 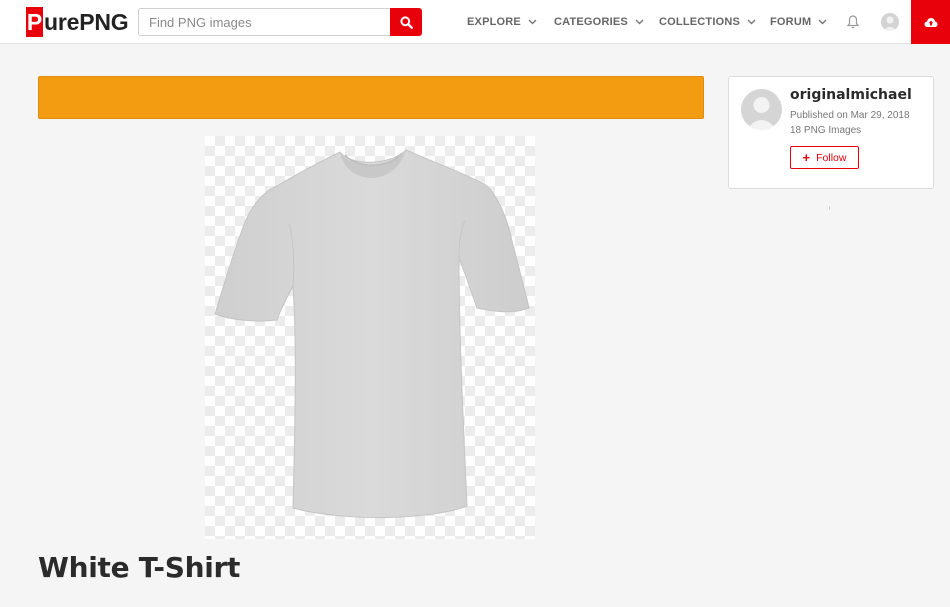 I want to click on search-input, so click(x=264, y=22).